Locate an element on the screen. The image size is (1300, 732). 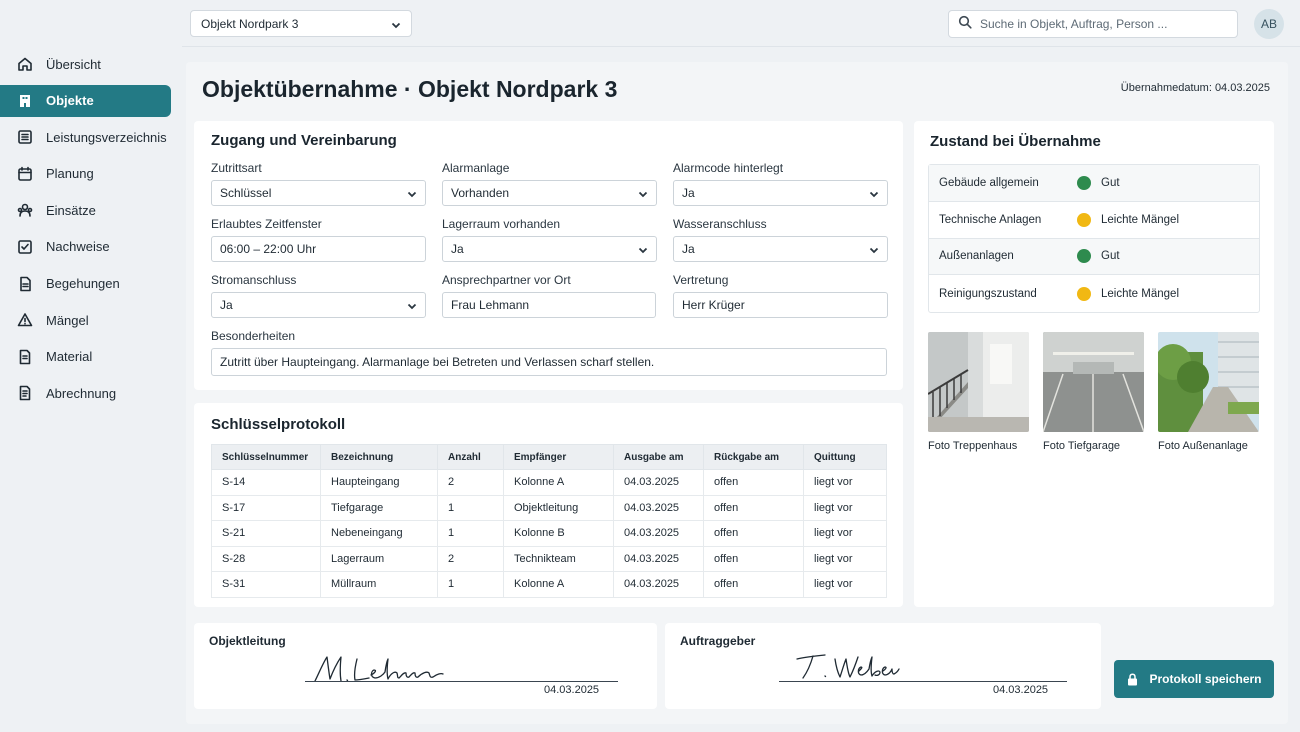
calendar-icon is located at coordinates (25, 174).